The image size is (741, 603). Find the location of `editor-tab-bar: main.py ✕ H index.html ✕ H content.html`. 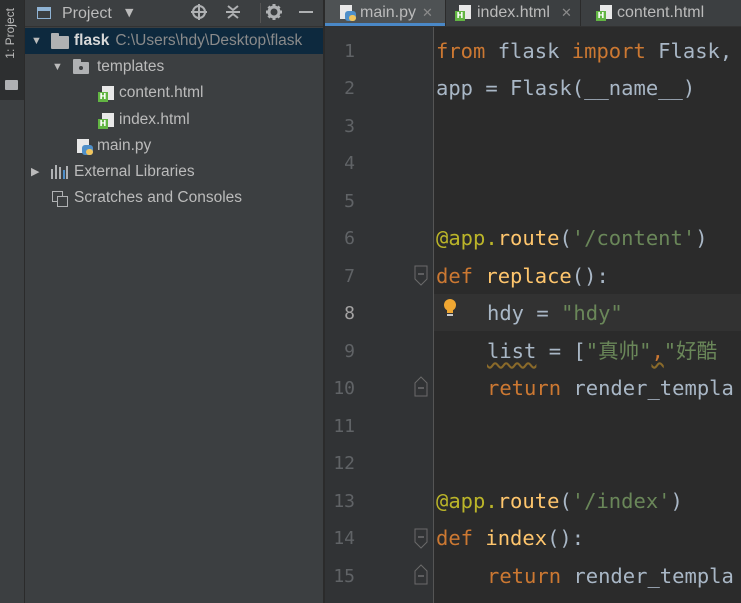

editor-tab-bar: main.py ✕ H index.html ✕ H content.html is located at coordinates (533, 13).